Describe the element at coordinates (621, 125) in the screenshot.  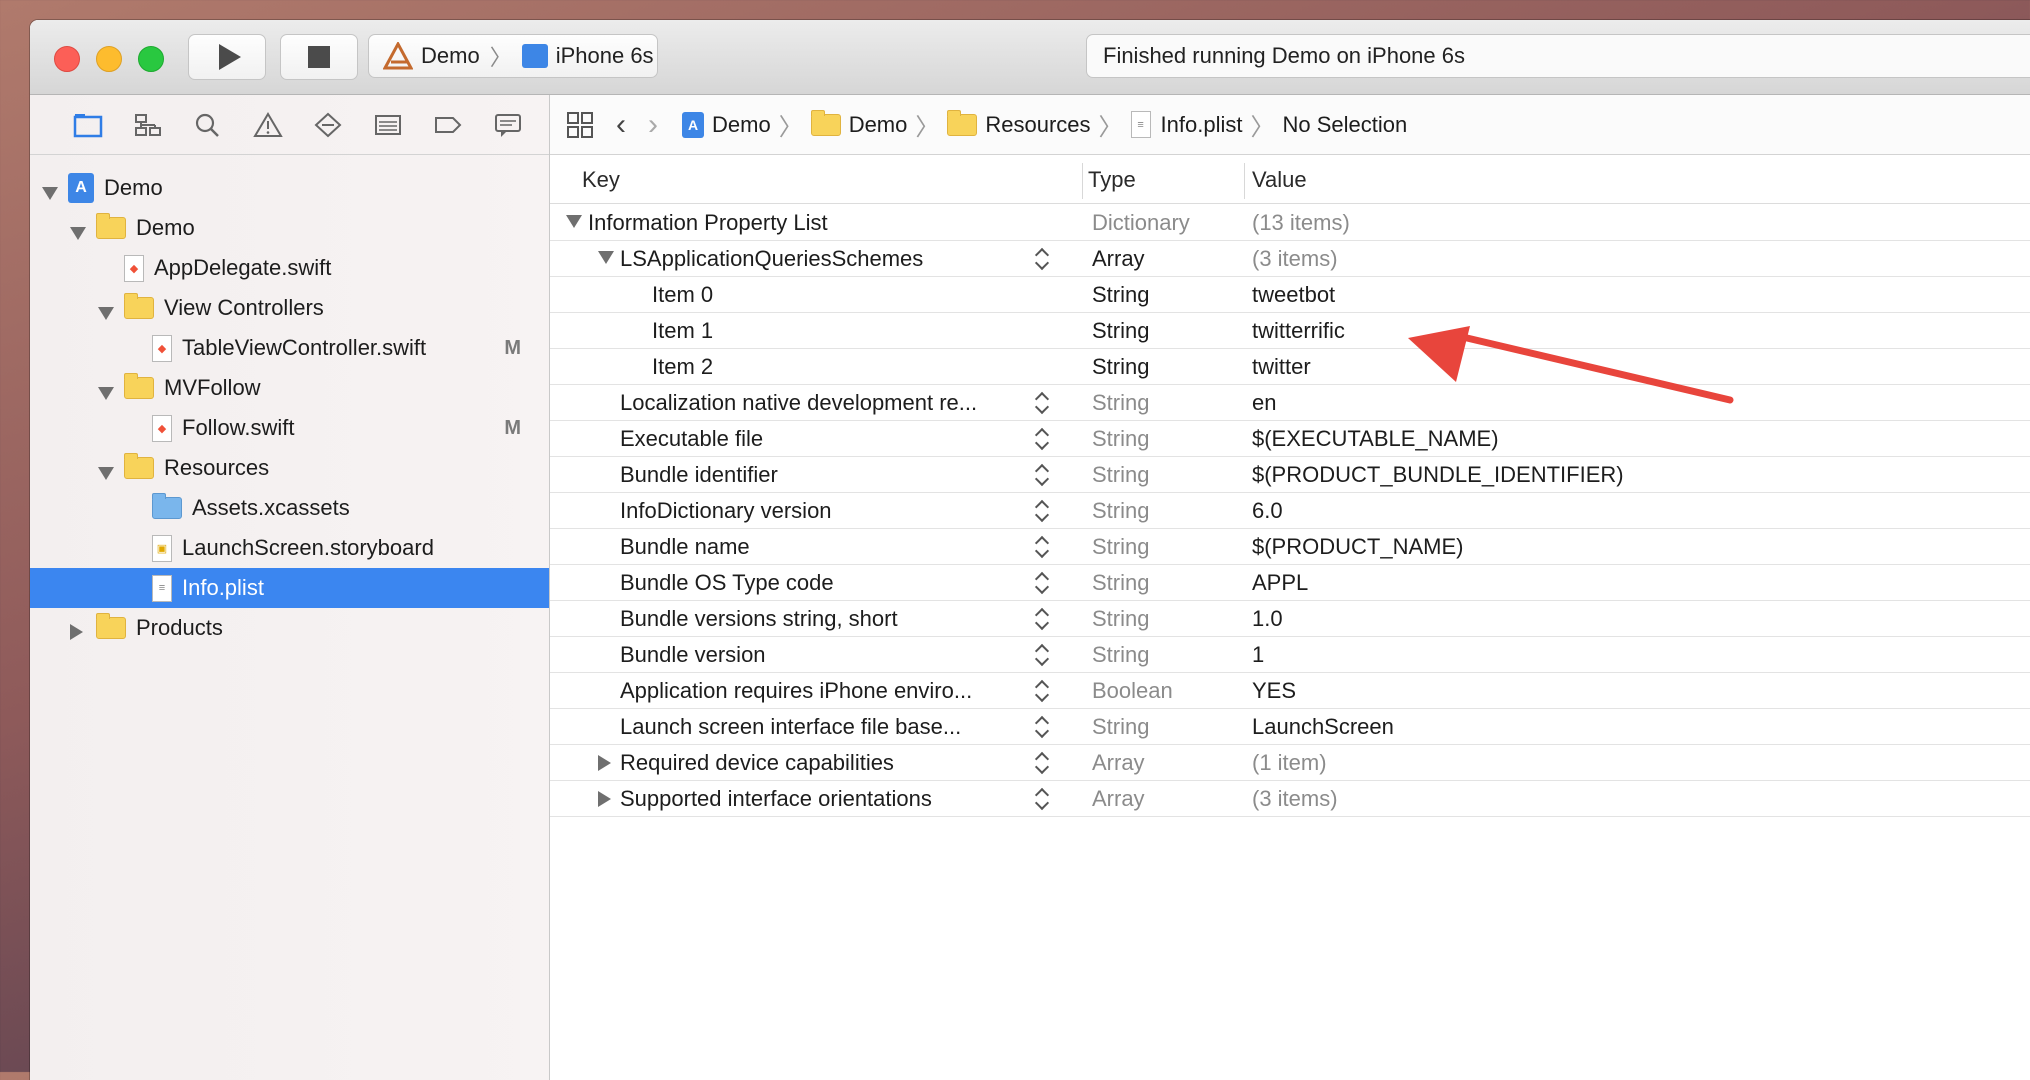
I see `back-chevron-icon: ‹` at that location.